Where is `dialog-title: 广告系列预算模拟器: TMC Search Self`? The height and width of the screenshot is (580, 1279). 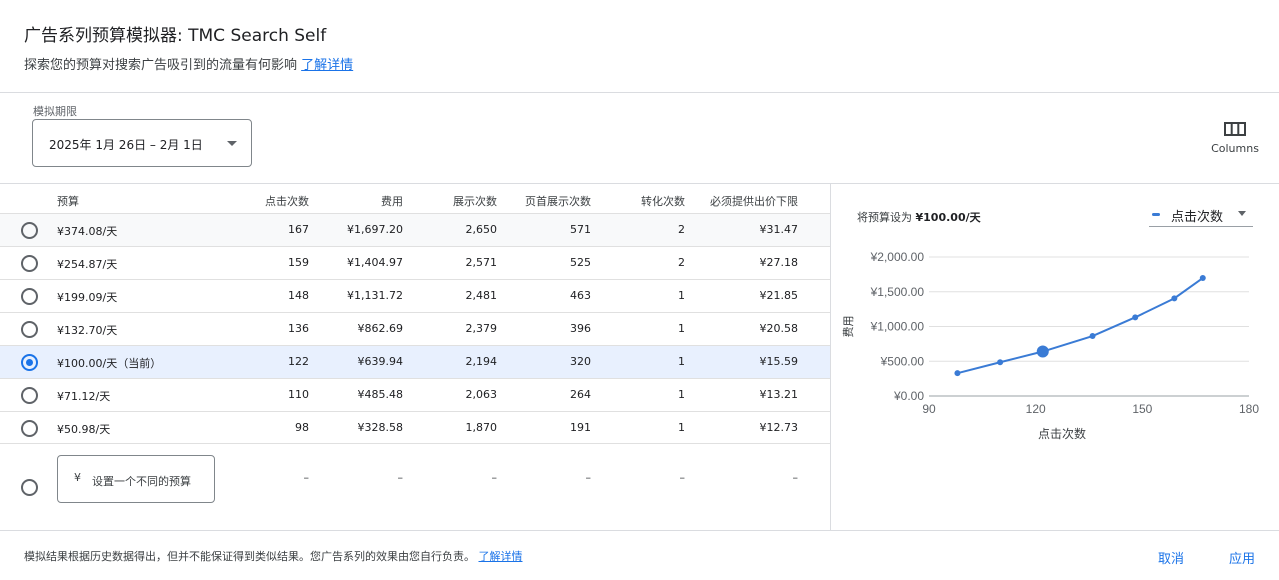
dialog-title: 广告系列预算模拟器: TMC Search Self is located at coordinates (175, 36).